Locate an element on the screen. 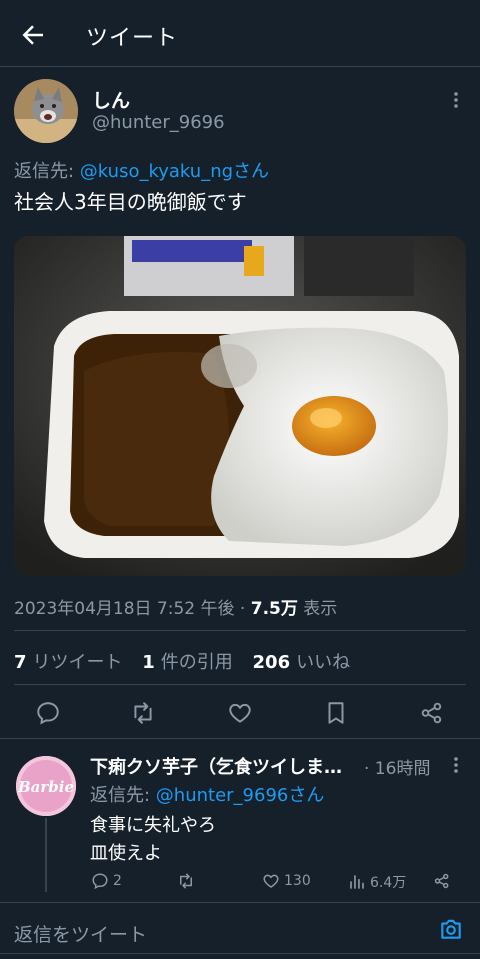 The height and width of the screenshot is (959, 480). reply-avatar: Barbie is located at coordinates (46, 786).